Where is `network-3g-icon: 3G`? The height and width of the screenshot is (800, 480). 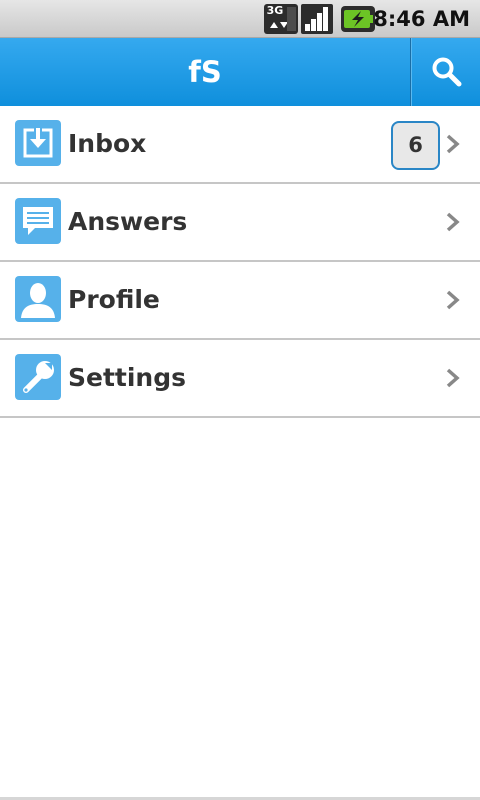 network-3g-icon: 3G is located at coordinates (281, 19).